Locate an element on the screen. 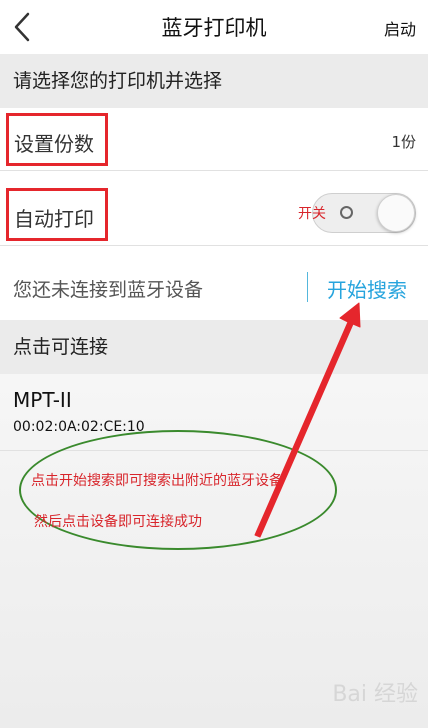 This screenshot has width=428, height=728. header: 蓝牙打印机 启动 is located at coordinates (214, 27).